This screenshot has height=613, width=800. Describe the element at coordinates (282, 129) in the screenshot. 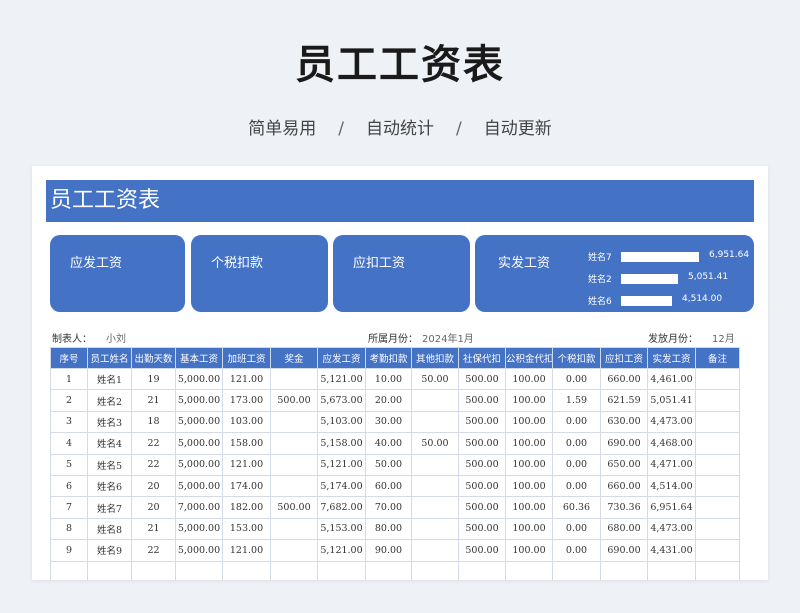

I see `tag-easy: 简单易用` at that location.